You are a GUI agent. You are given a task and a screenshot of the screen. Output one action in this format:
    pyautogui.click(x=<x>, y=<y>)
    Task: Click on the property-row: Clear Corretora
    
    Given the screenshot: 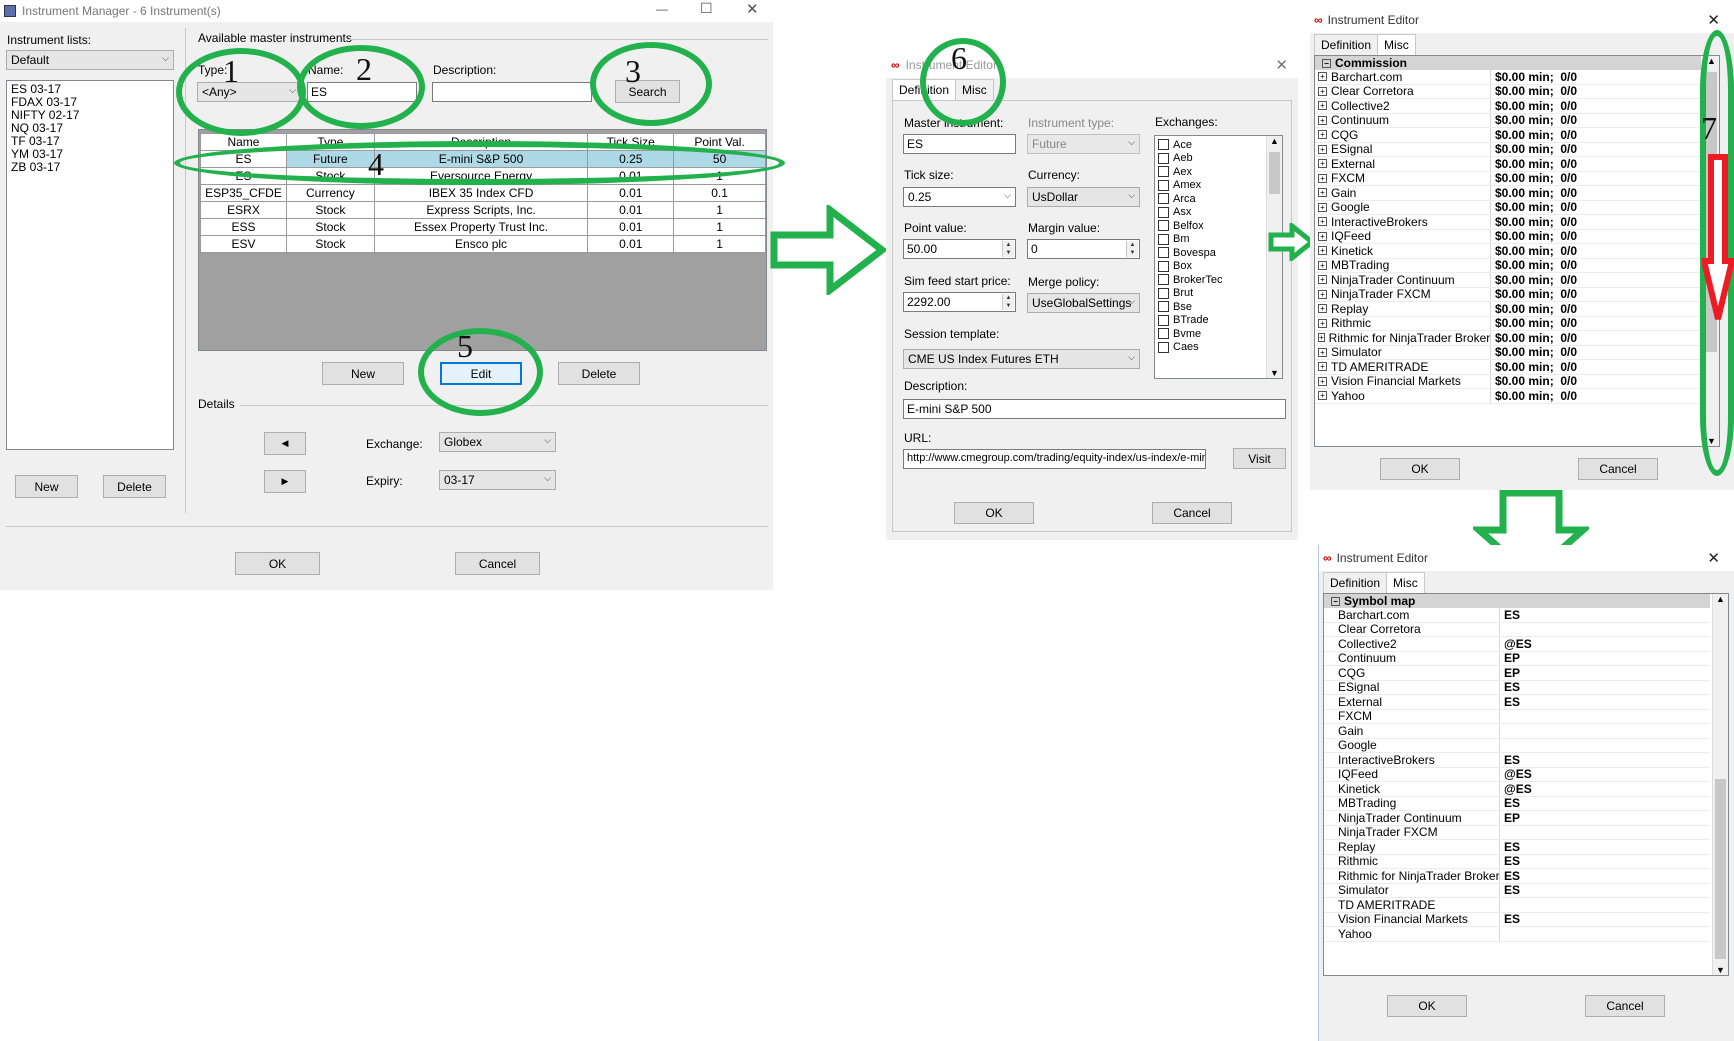 What is the action you would take?
    pyautogui.click(x=1517, y=629)
    